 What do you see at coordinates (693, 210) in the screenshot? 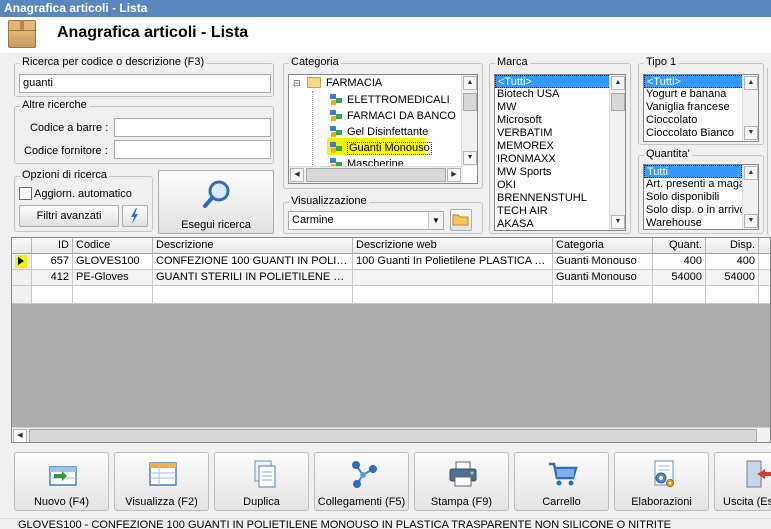
I see `quantity-list-item: Solo disp. o in arrivo` at bounding box center [693, 210].